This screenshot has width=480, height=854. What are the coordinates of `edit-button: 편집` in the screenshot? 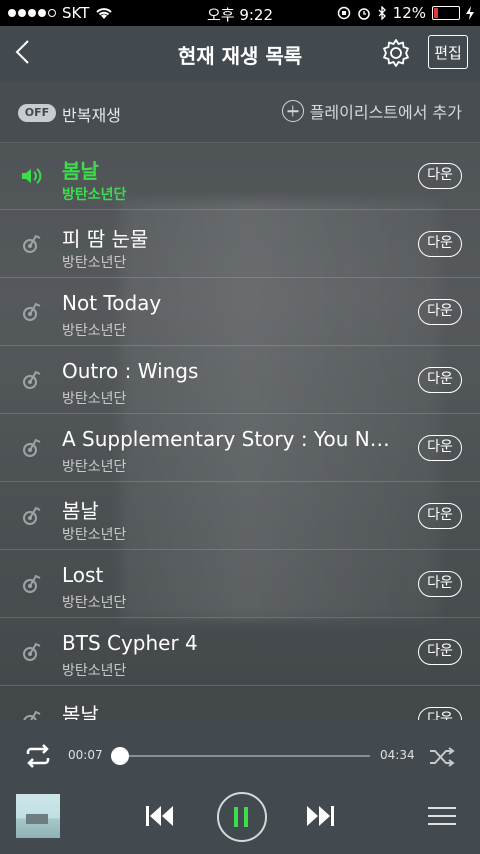 It's located at (448, 52).